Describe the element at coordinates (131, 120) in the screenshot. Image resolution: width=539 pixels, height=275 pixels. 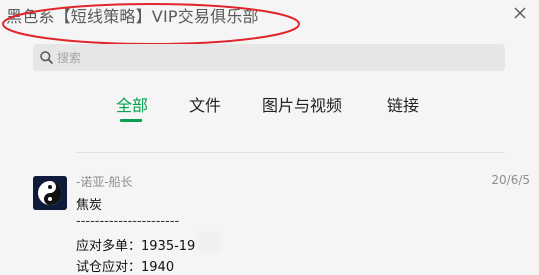
I see `active-tab-indicator` at that location.